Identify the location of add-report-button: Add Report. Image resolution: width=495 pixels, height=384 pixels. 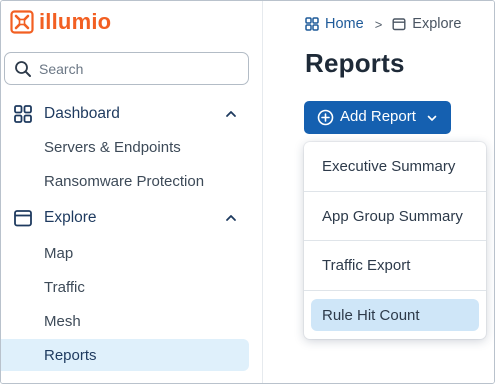
(377, 117).